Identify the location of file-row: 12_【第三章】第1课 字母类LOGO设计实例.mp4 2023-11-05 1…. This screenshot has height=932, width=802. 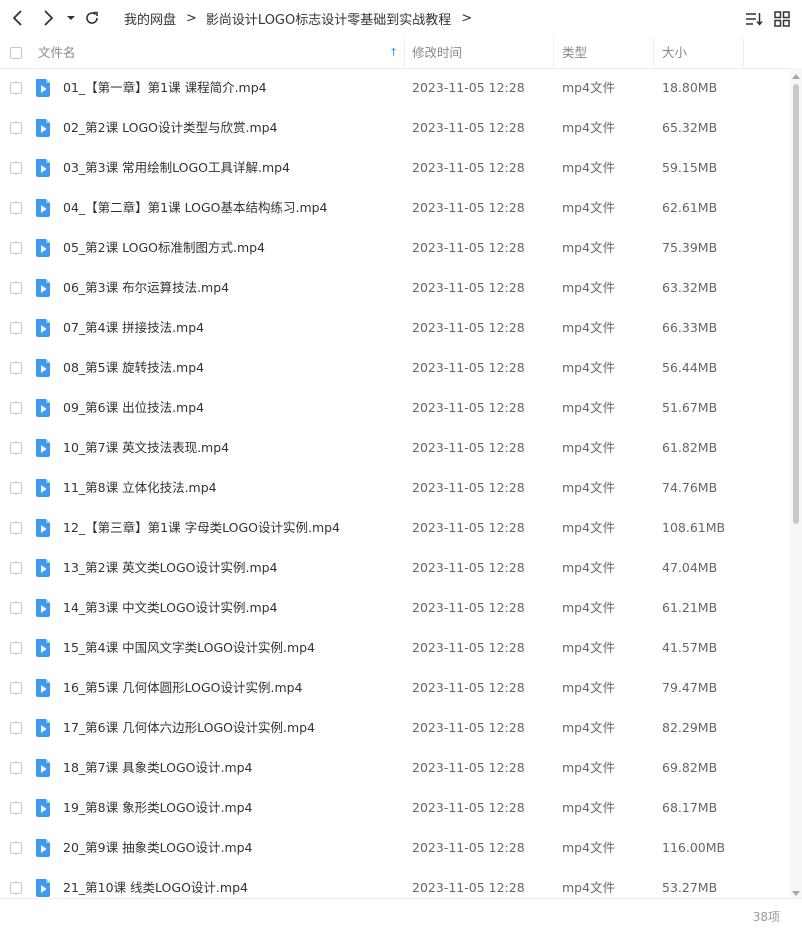
(395, 528).